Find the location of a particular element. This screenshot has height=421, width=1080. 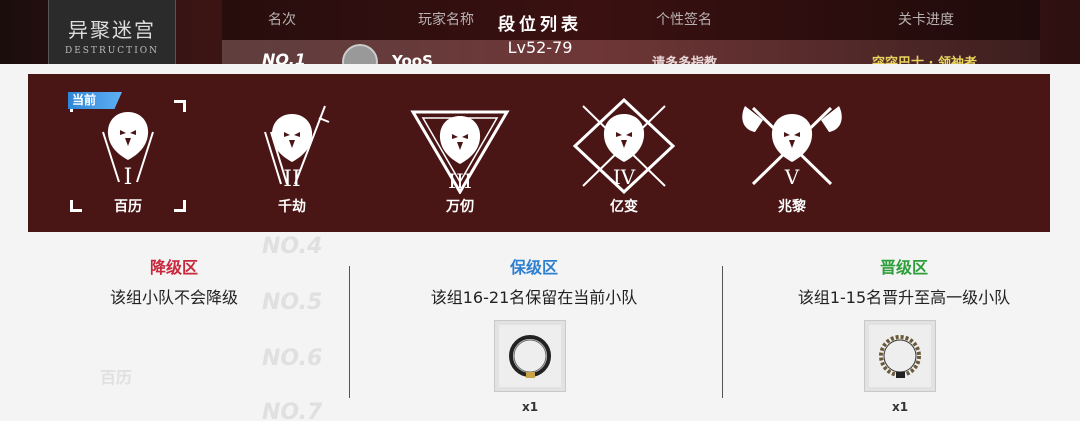

col-rank: 名次 is located at coordinates (282, 20).